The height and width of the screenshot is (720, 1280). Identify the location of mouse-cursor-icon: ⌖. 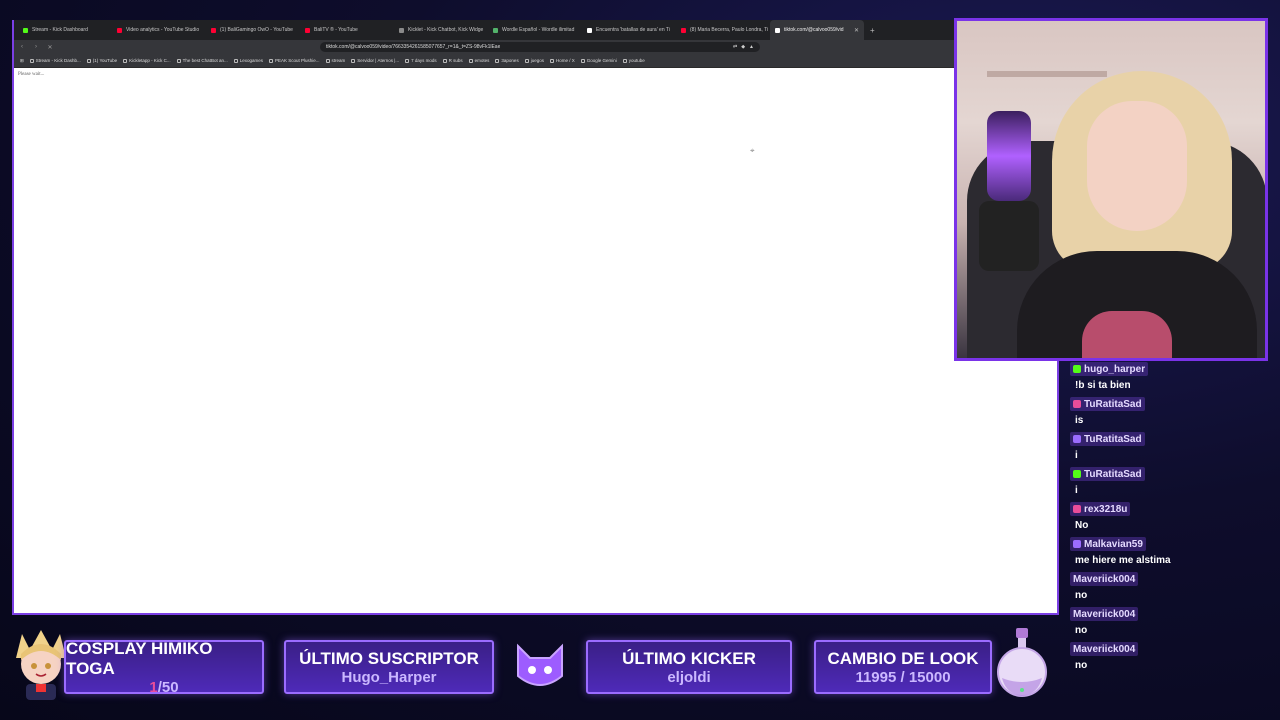
(752, 150).